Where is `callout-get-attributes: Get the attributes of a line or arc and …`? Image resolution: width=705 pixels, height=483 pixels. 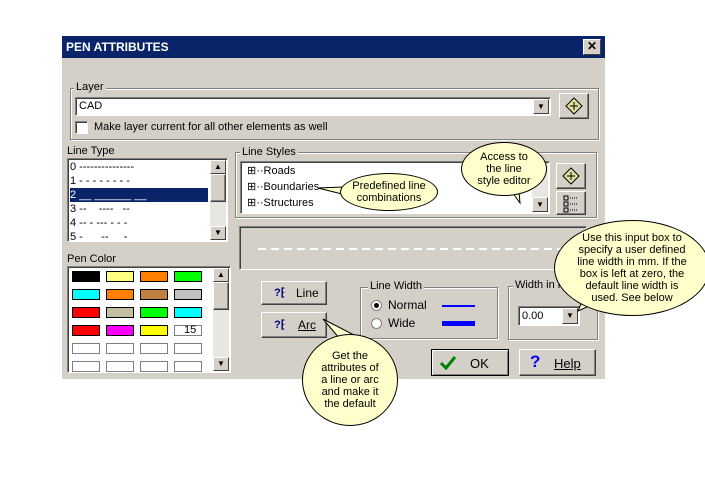
callout-get-attributes: Get the attributes of a line or arc and … is located at coordinates (350, 380).